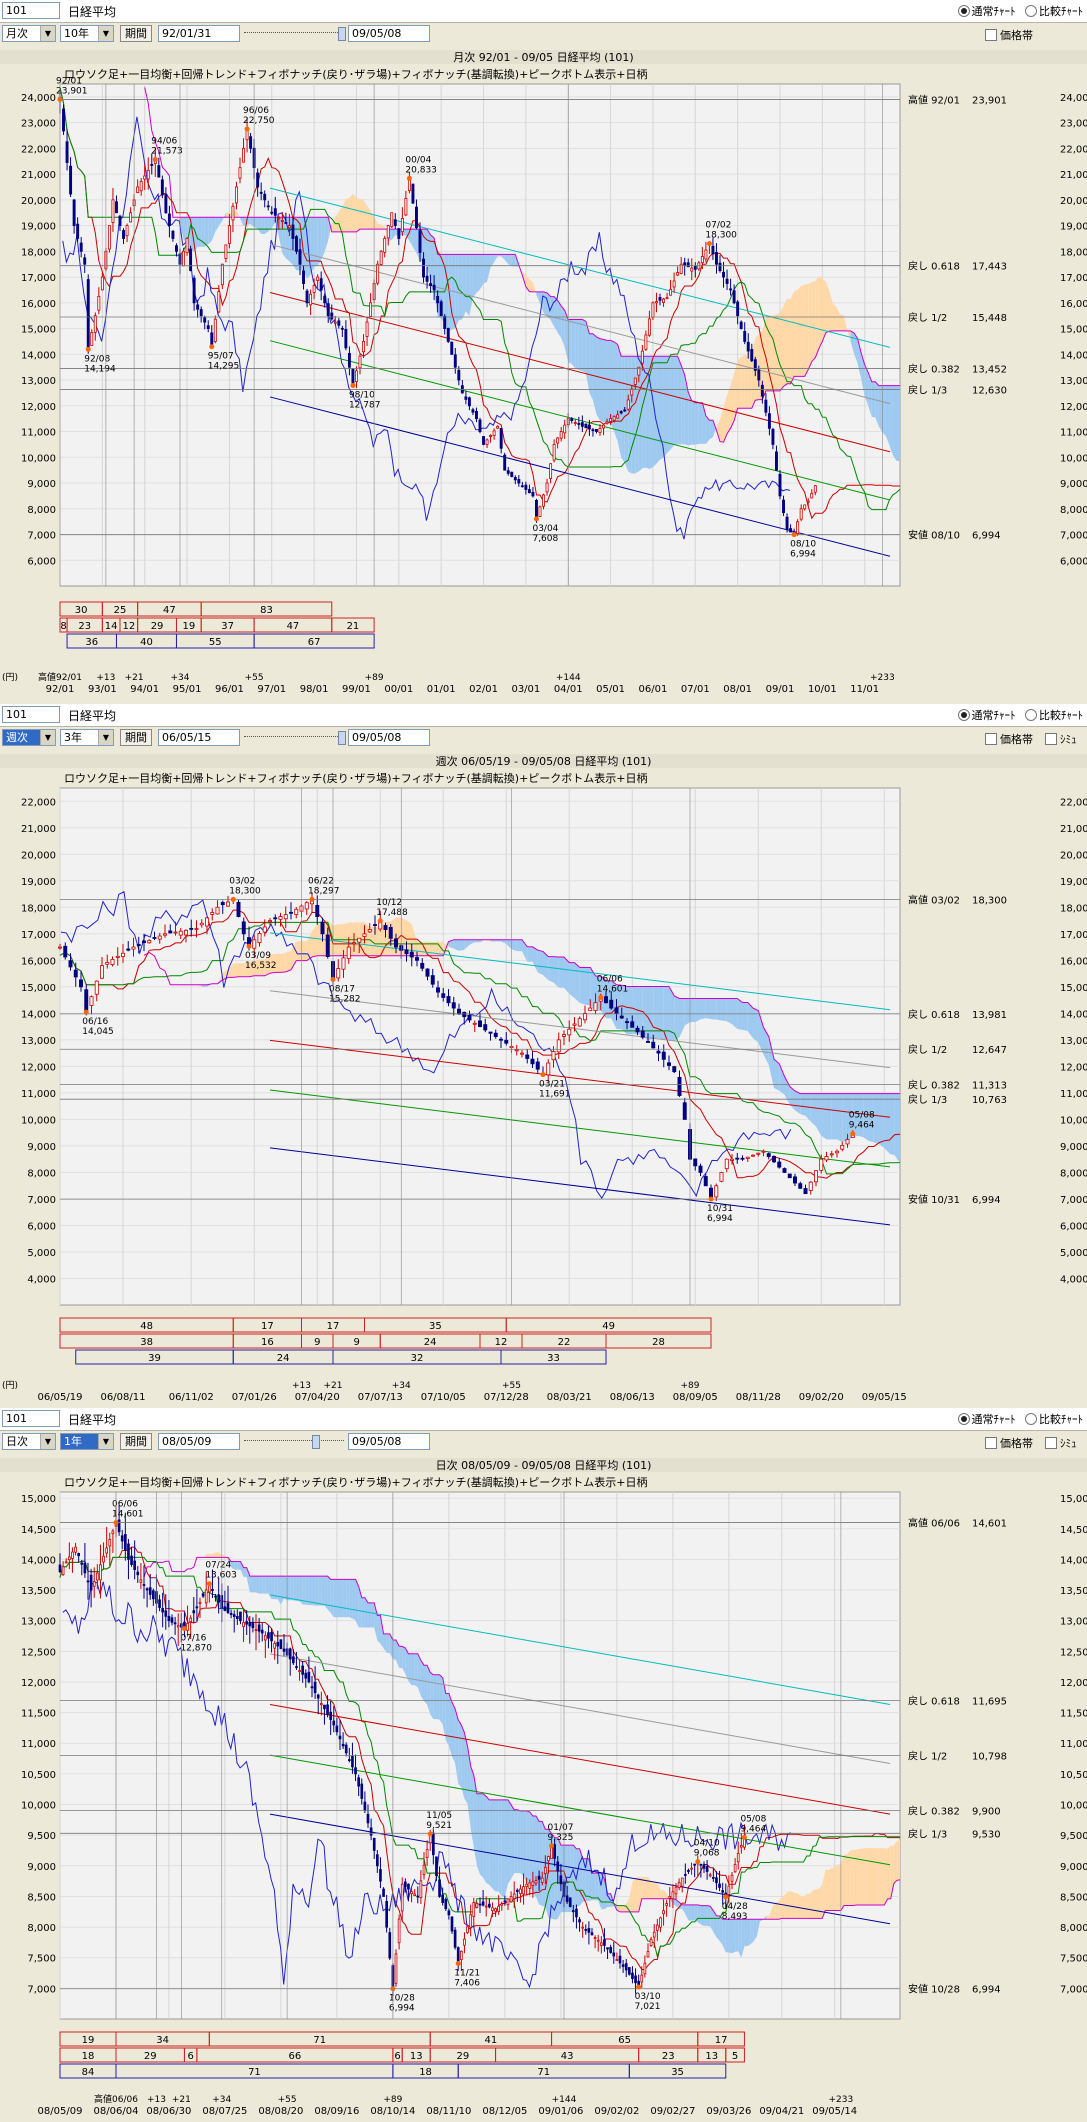 The height and width of the screenshot is (2122, 1087). I want to click on date-from-input: 08/05/09, so click(199, 1441).